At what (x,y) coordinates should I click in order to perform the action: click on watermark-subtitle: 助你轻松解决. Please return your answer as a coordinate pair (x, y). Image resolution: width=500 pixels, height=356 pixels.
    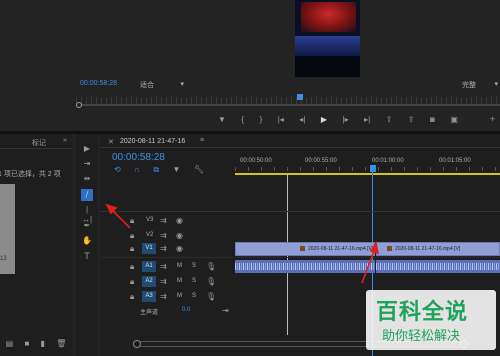
    Looking at the image, I should click on (421, 335).